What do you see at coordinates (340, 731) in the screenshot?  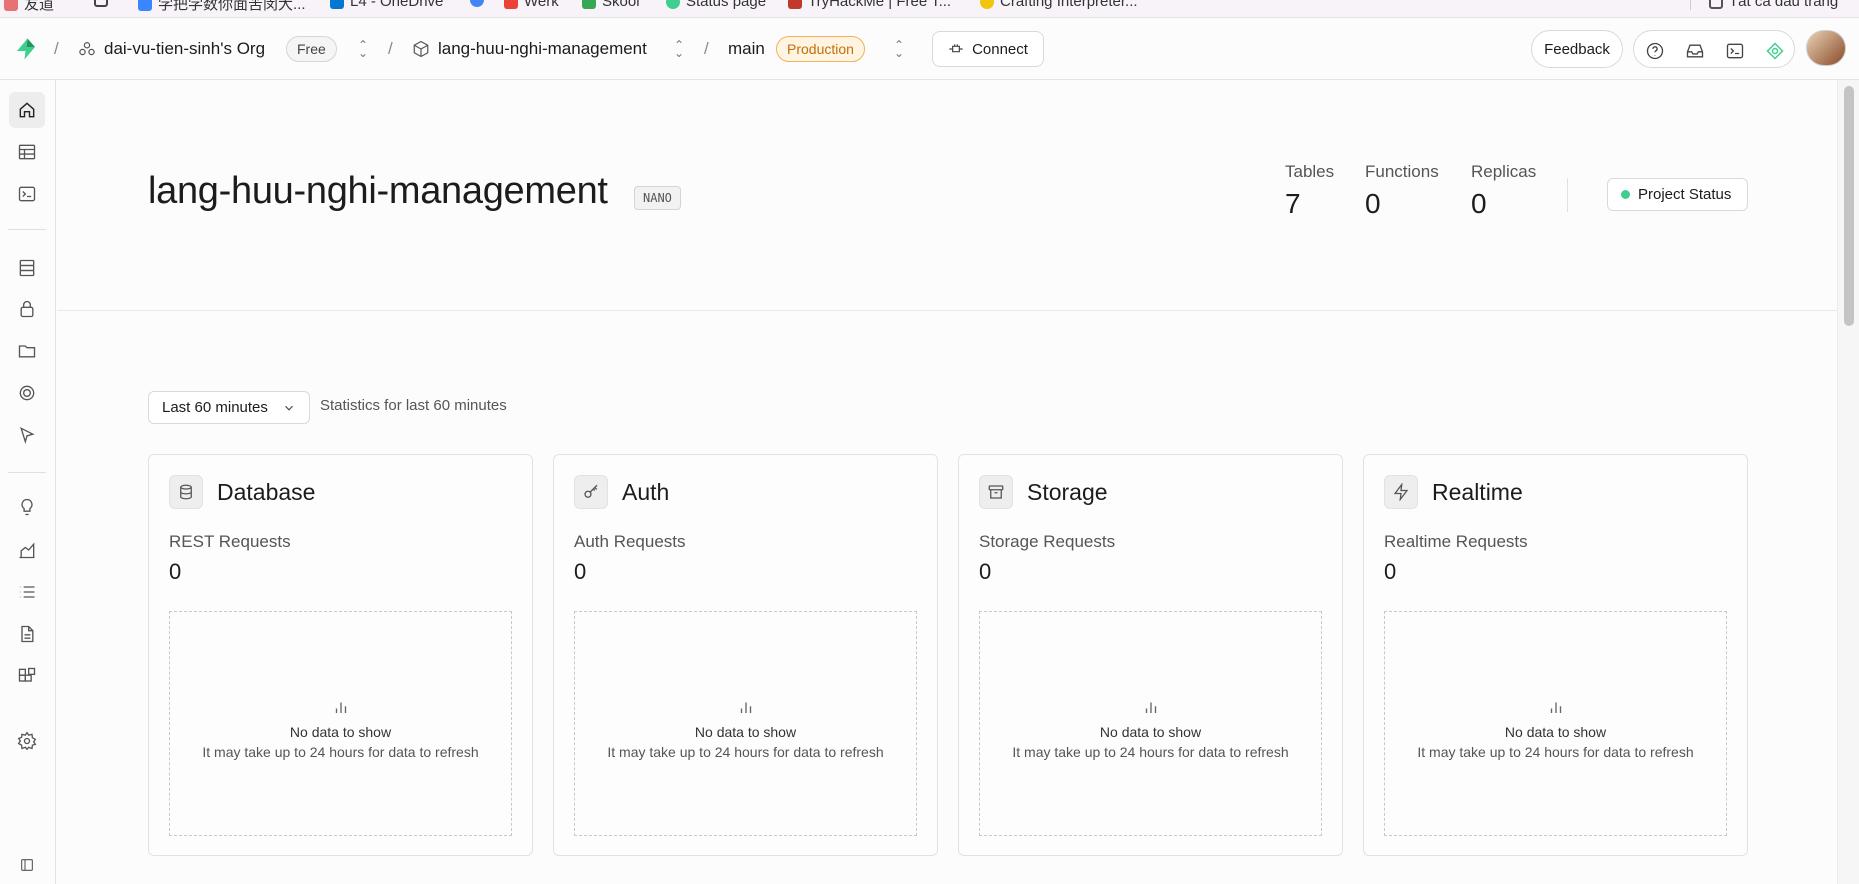 I see `empty-title: No data to show` at bounding box center [340, 731].